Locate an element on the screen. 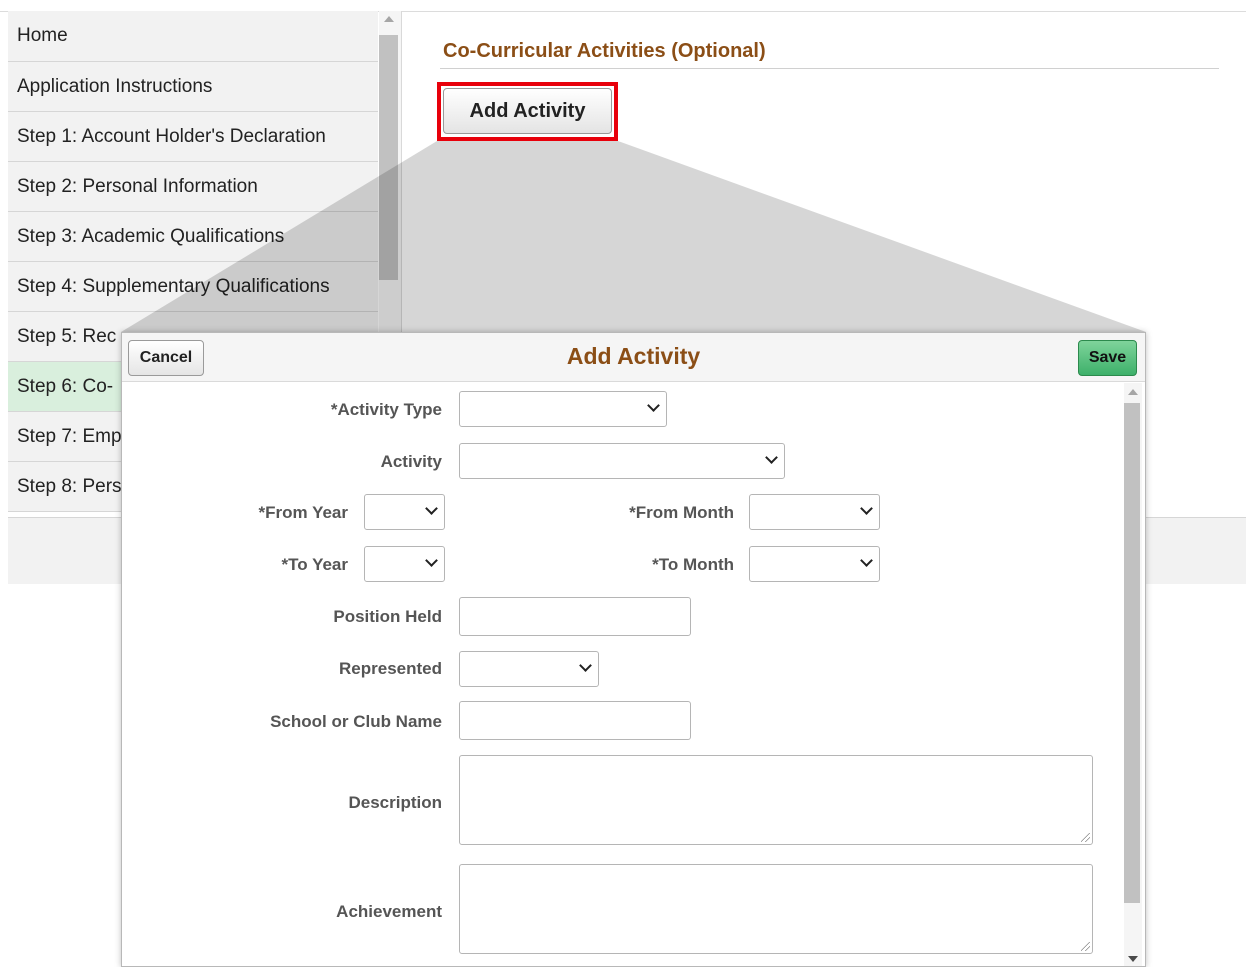  save-button: Save is located at coordinates (1107, 358).